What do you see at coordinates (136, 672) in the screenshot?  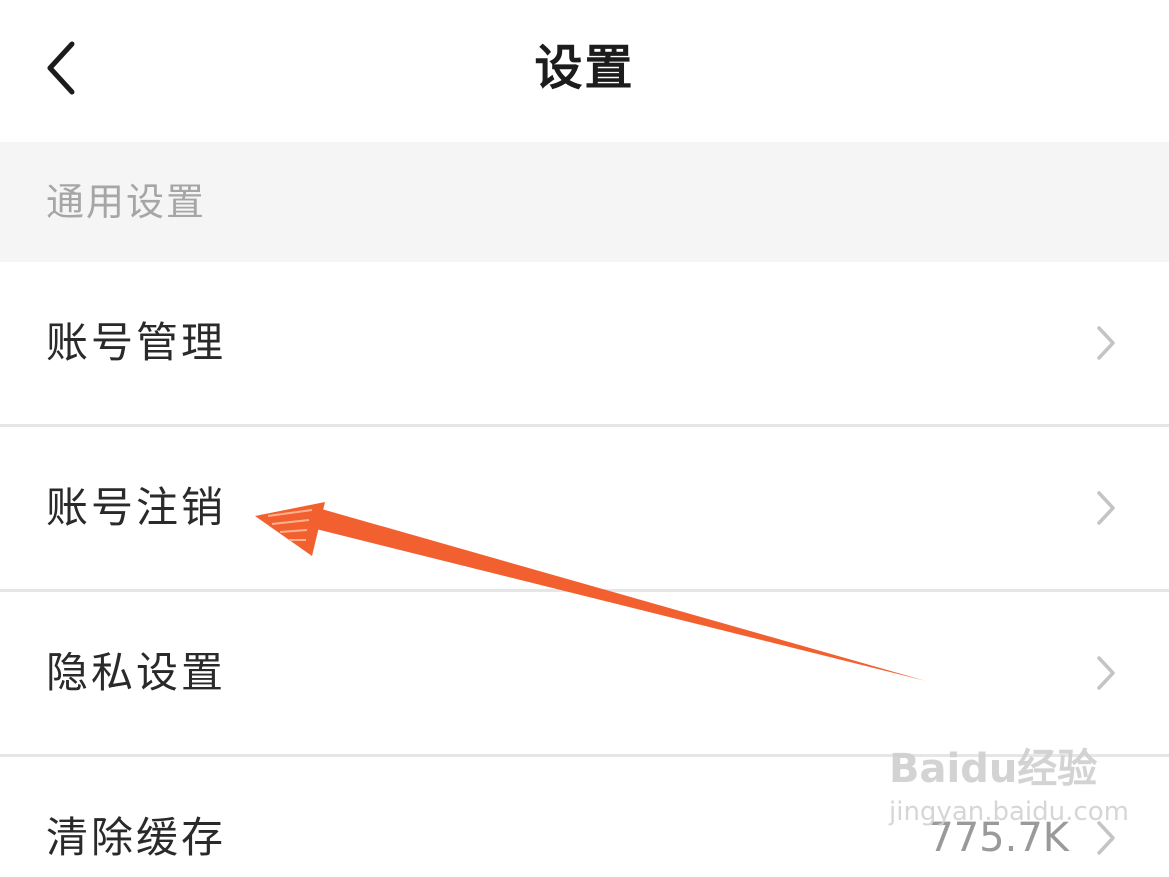 I see `row-label: 隐私设置` at bounding box center [136, 672].